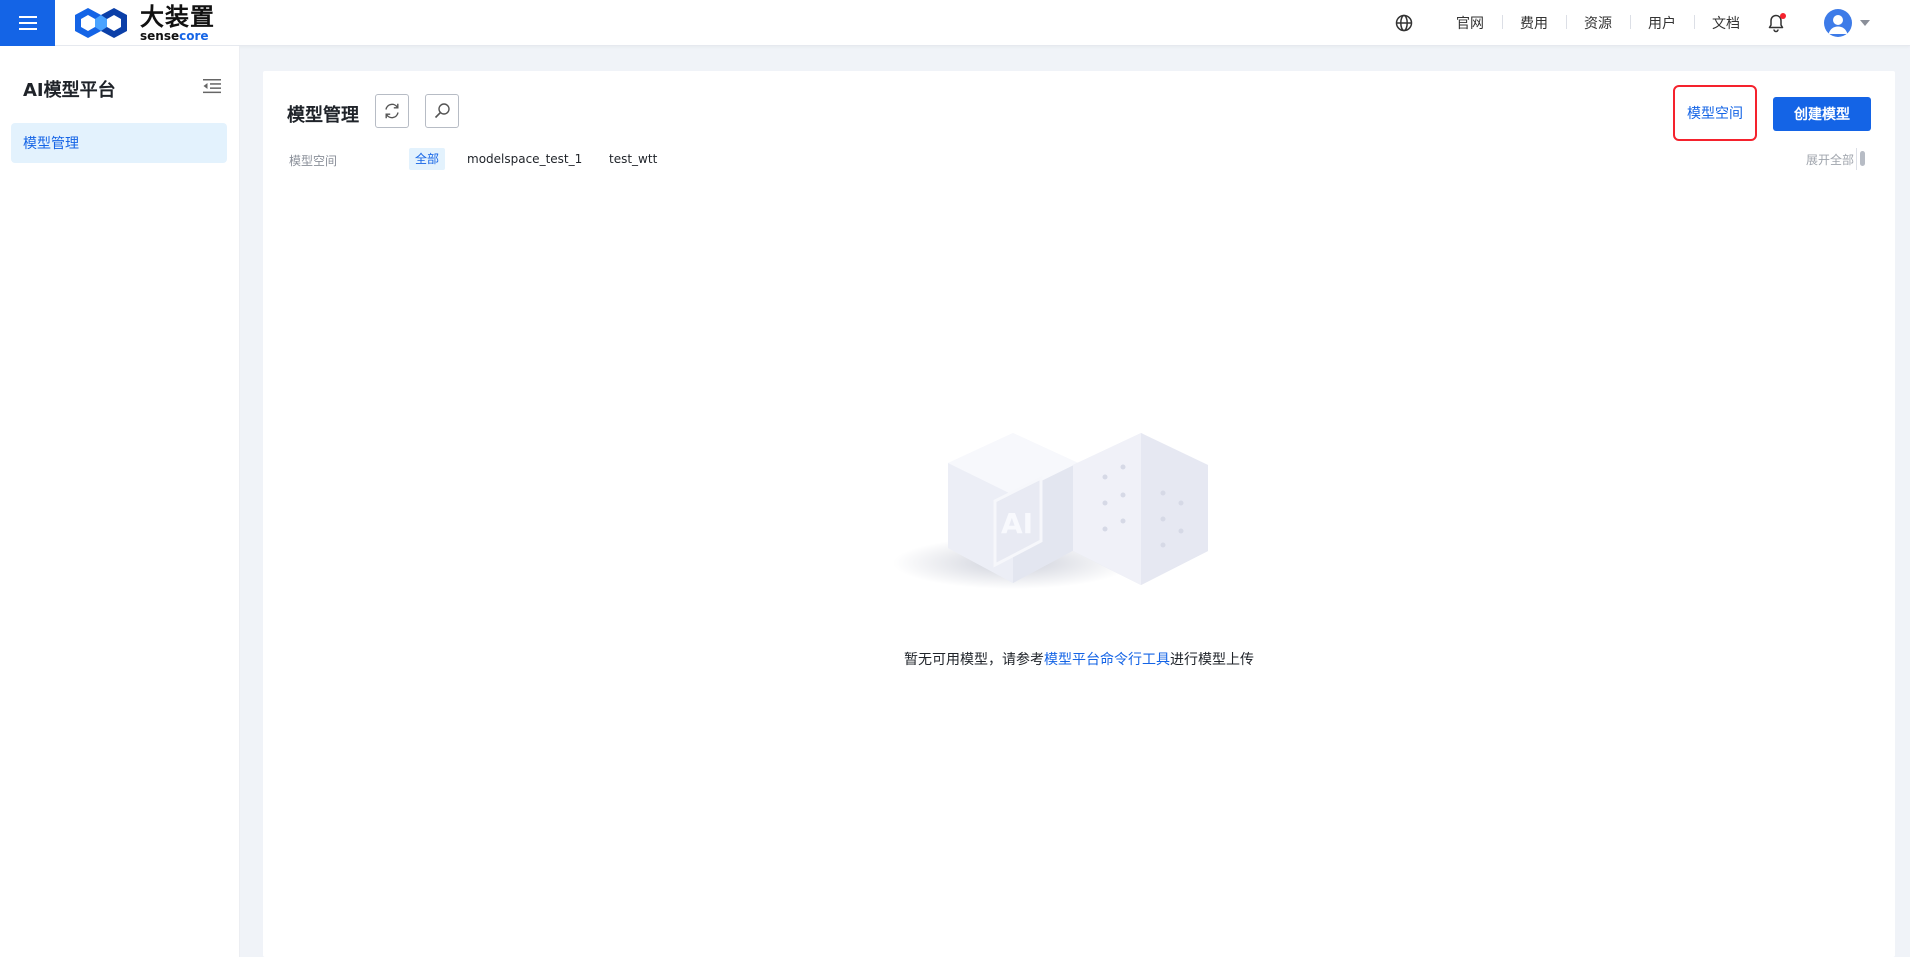  I want to click on page-title: 模型管理, so click(323, 115).